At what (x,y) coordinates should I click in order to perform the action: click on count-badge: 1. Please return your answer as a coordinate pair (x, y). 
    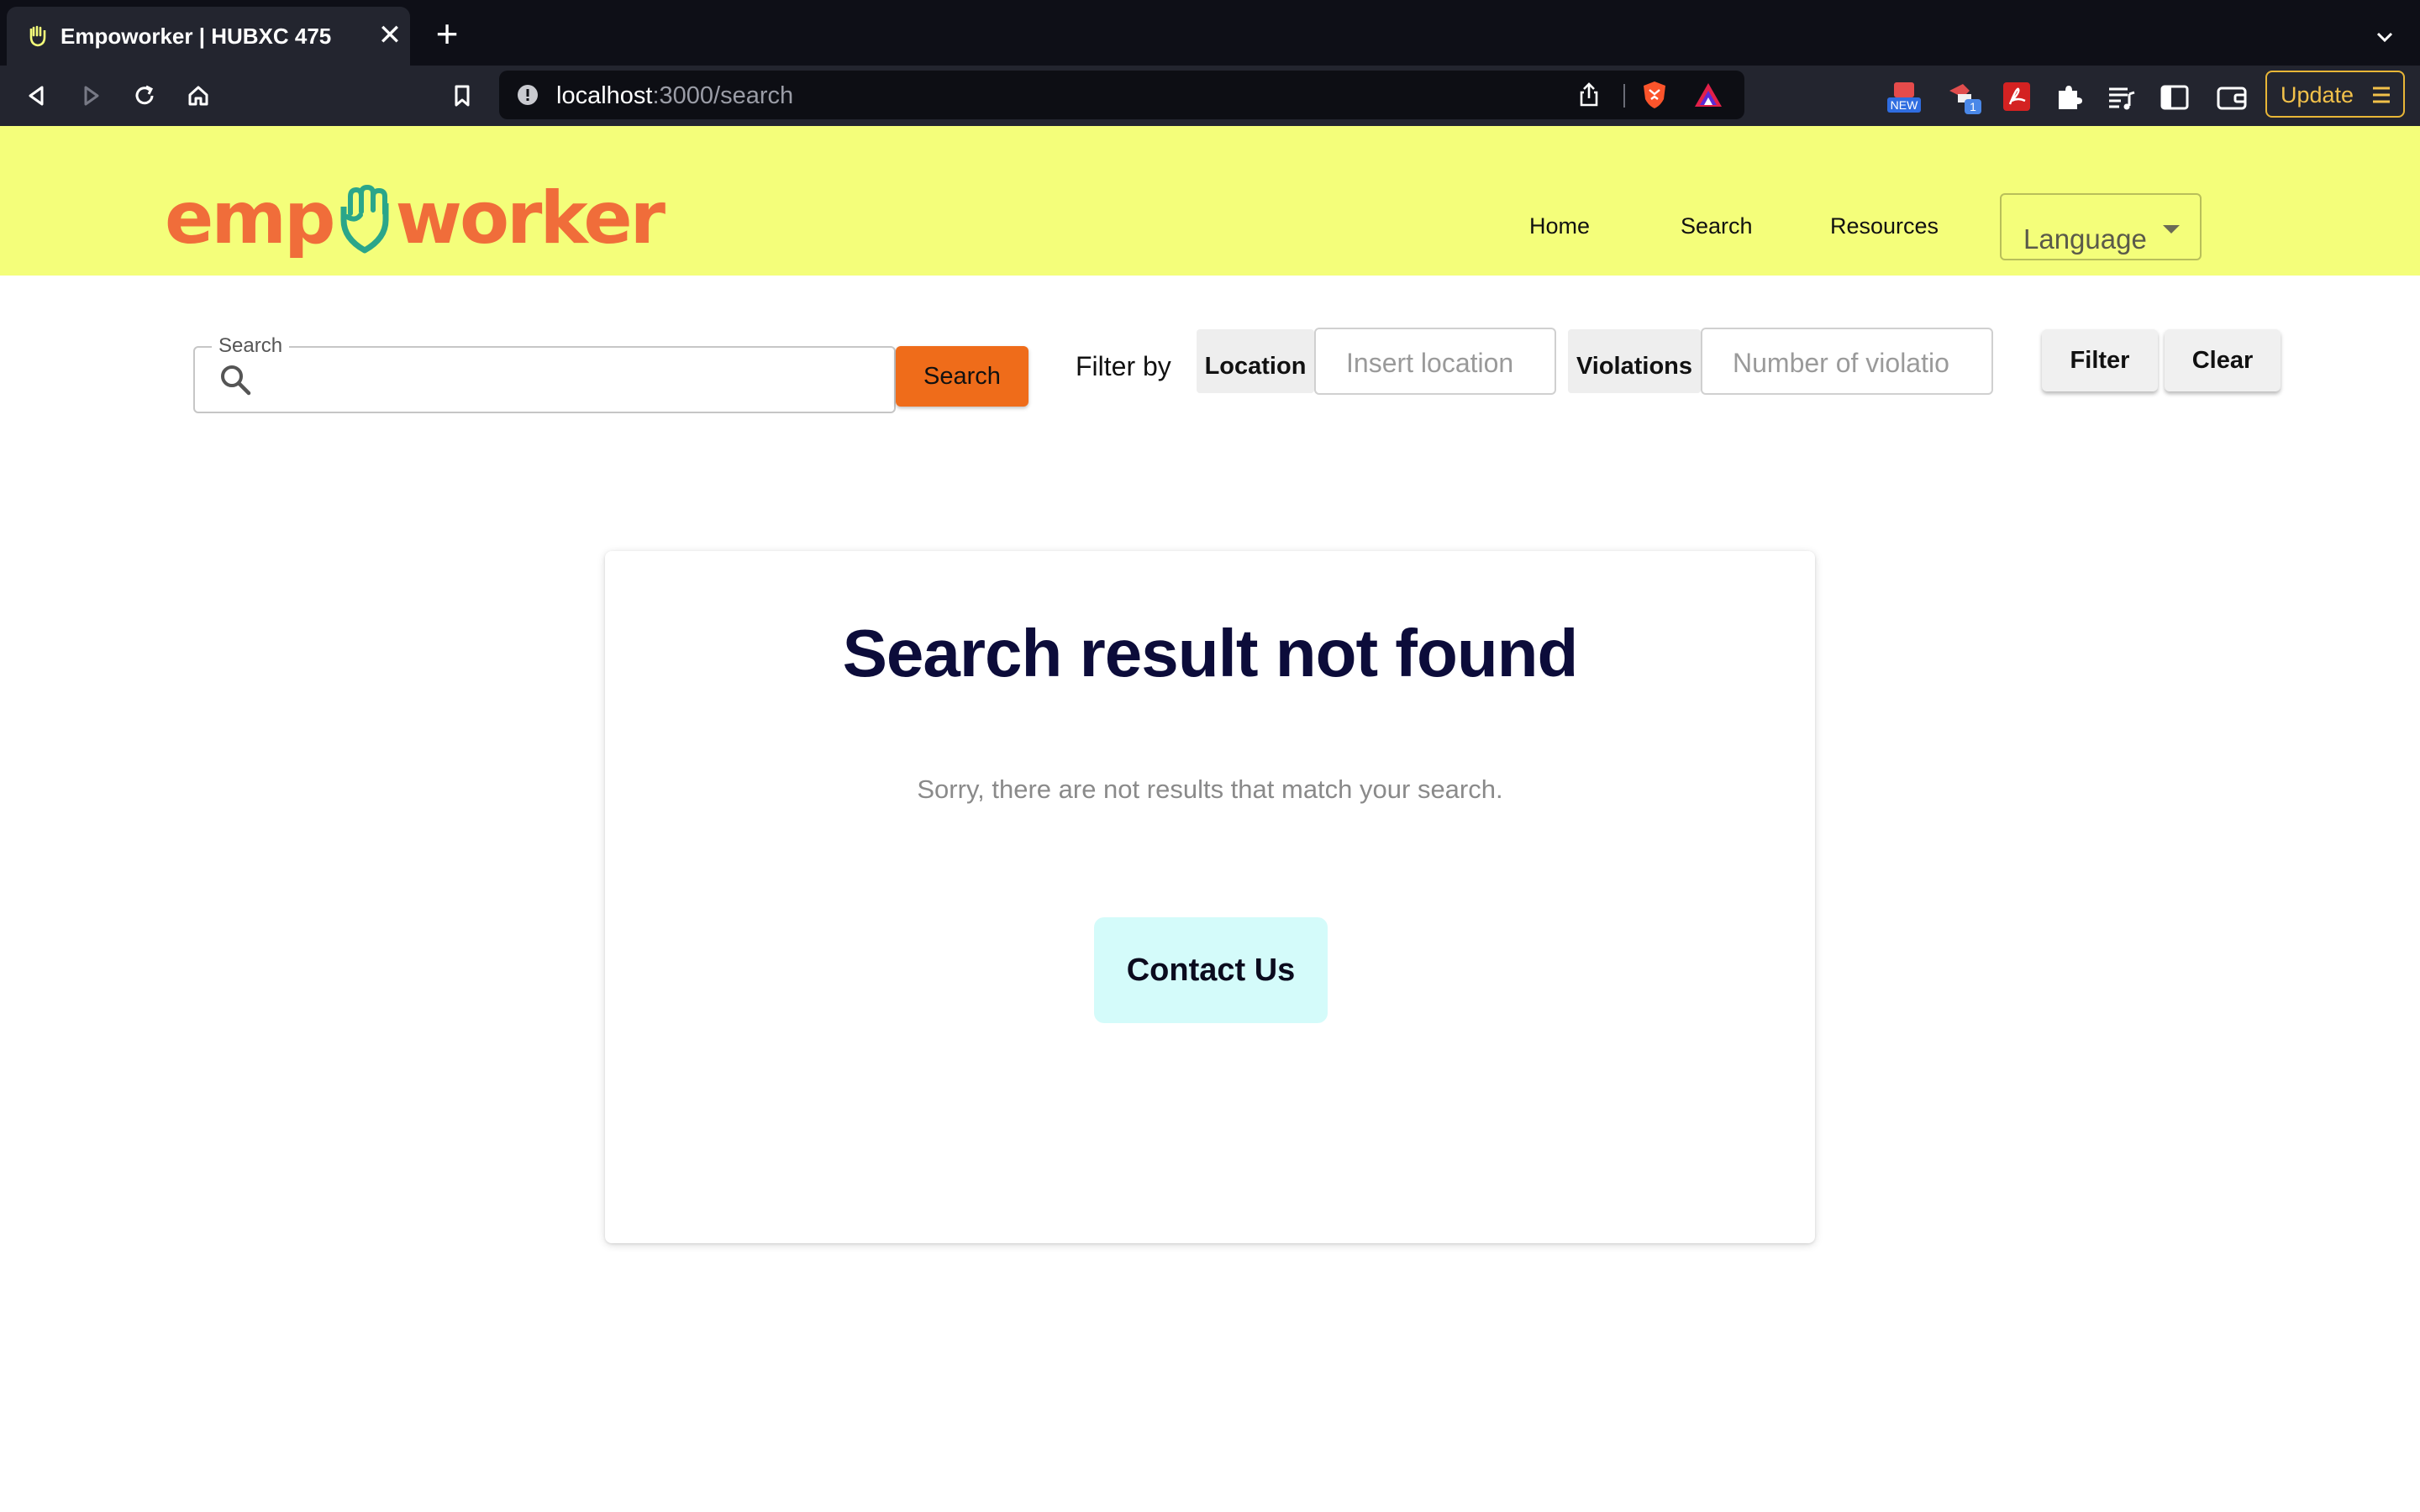
    Looking at the image, I should click on (1973, 106).